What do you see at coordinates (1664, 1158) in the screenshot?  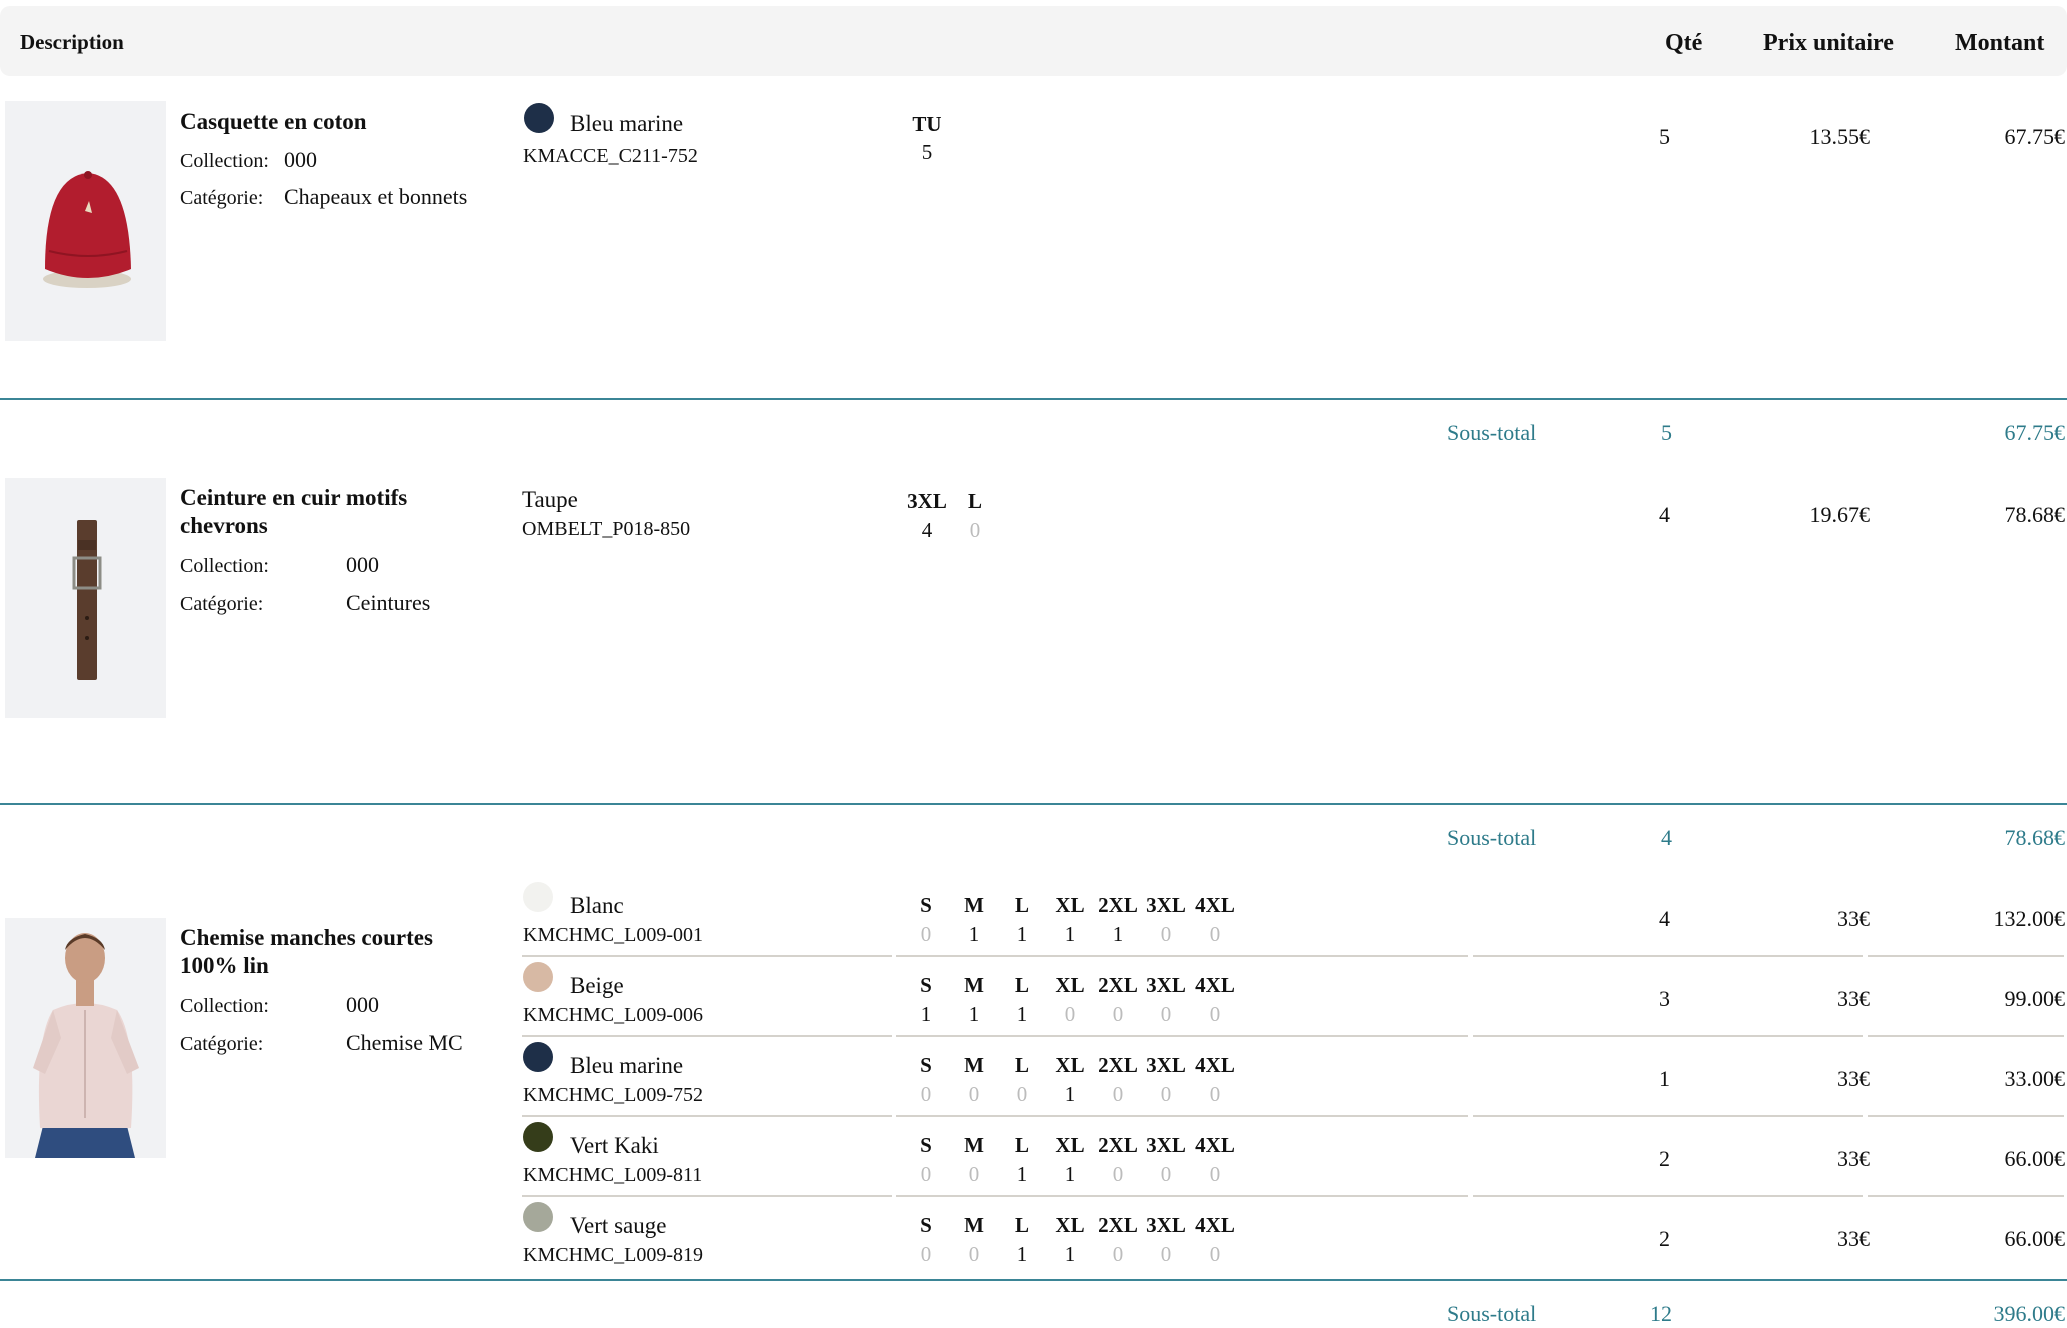 I see `line-qte: 2` at bounding box center [1664, 1158].